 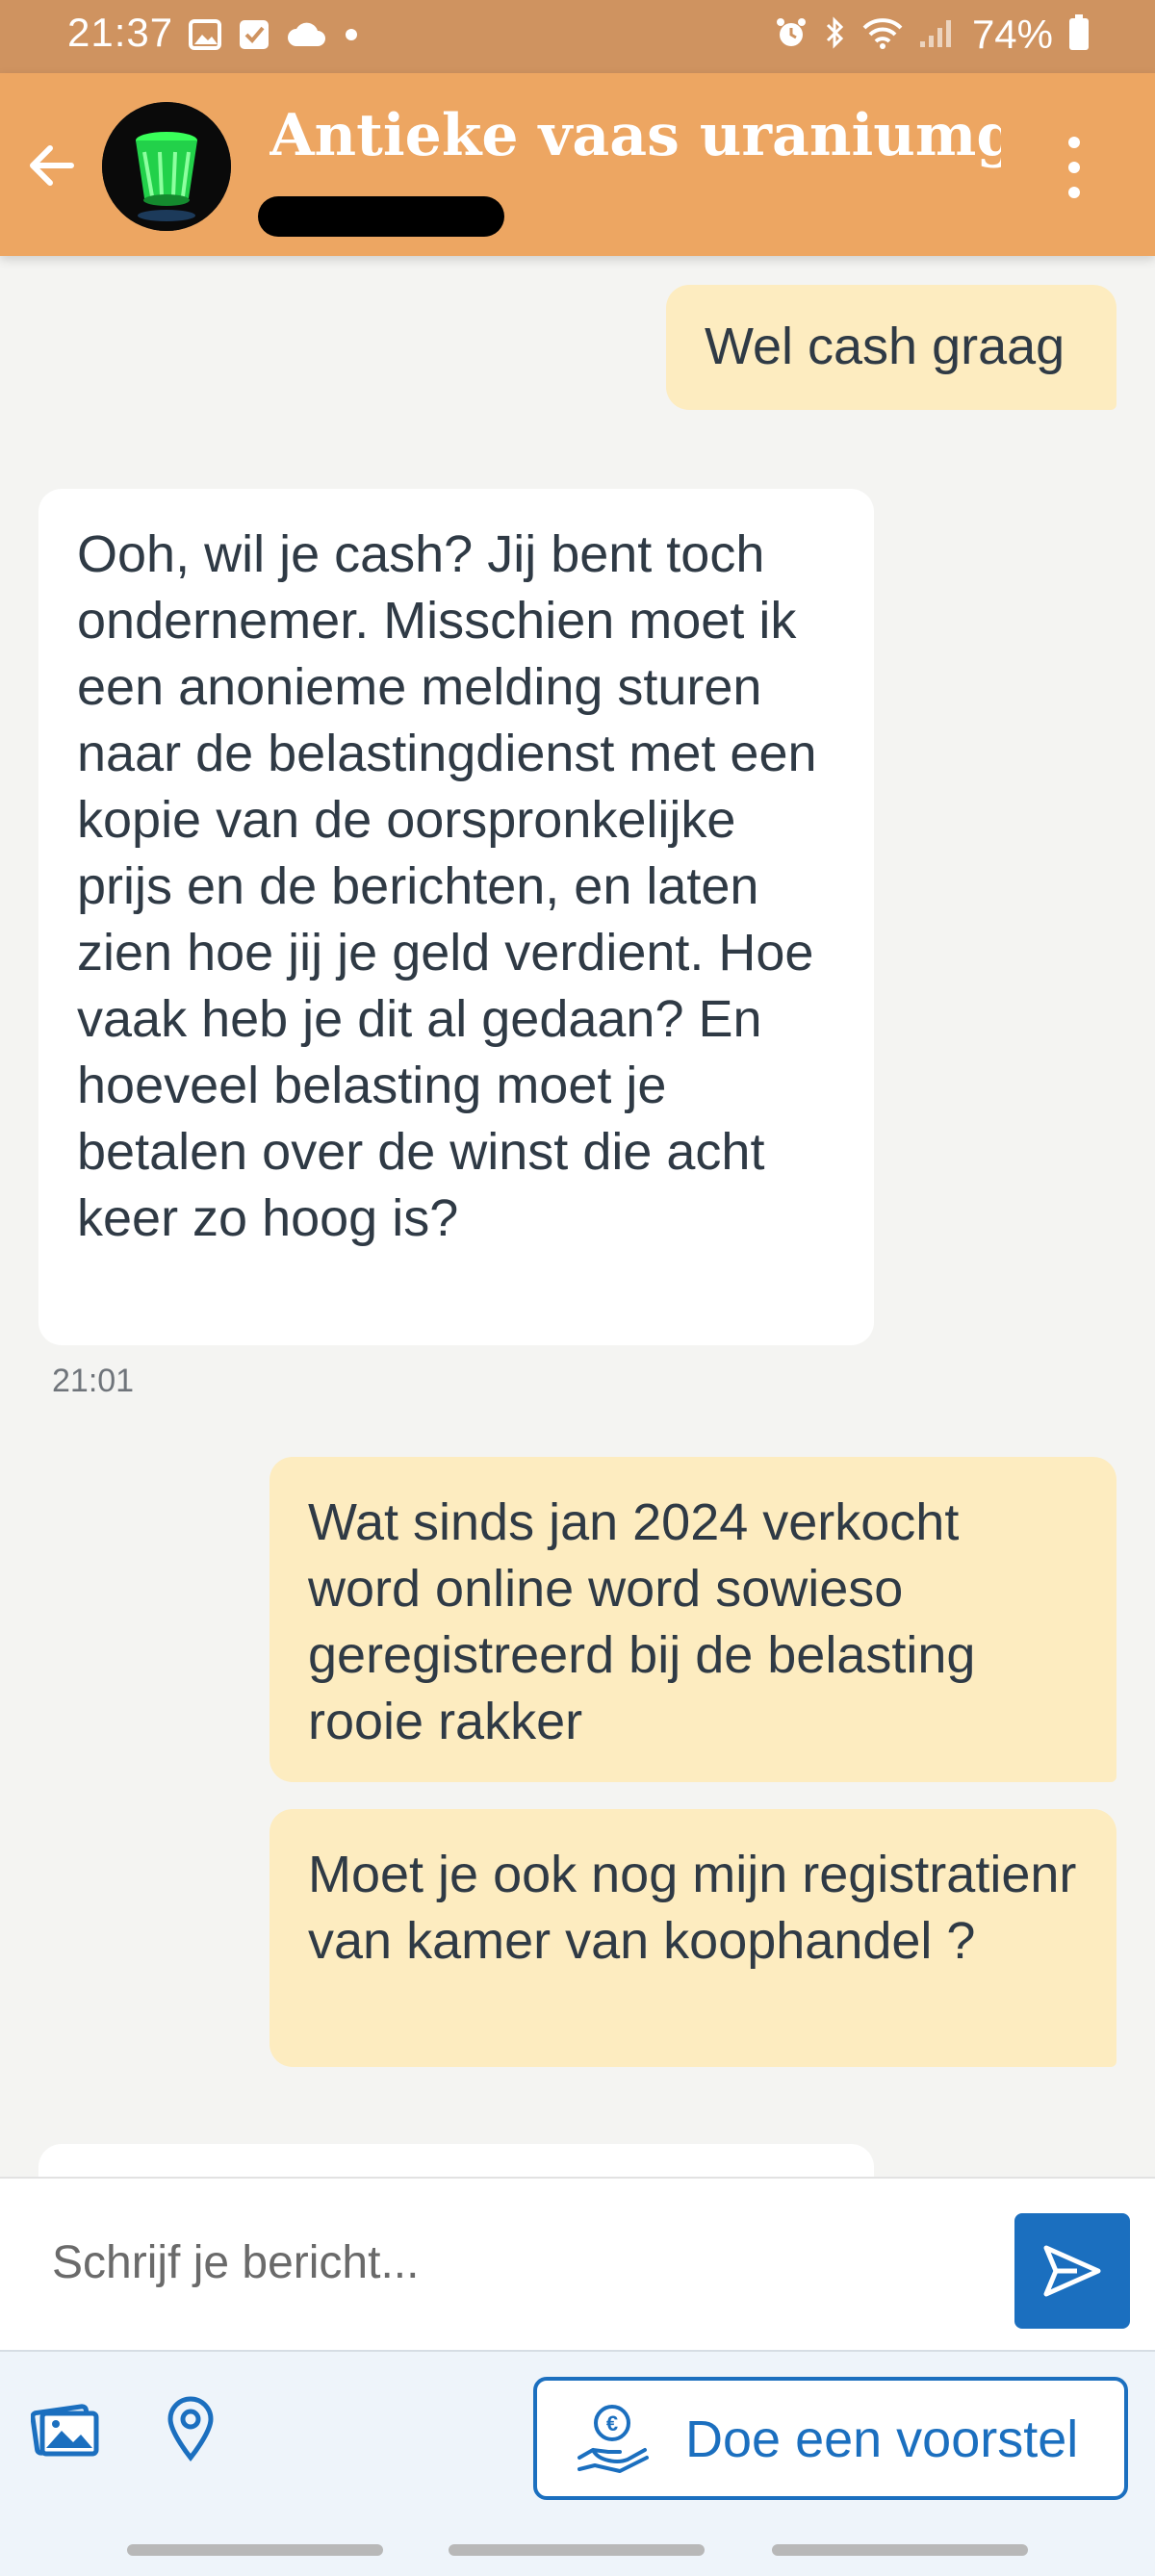 I want to click on photos-icon, so click(x=65, y=2428).